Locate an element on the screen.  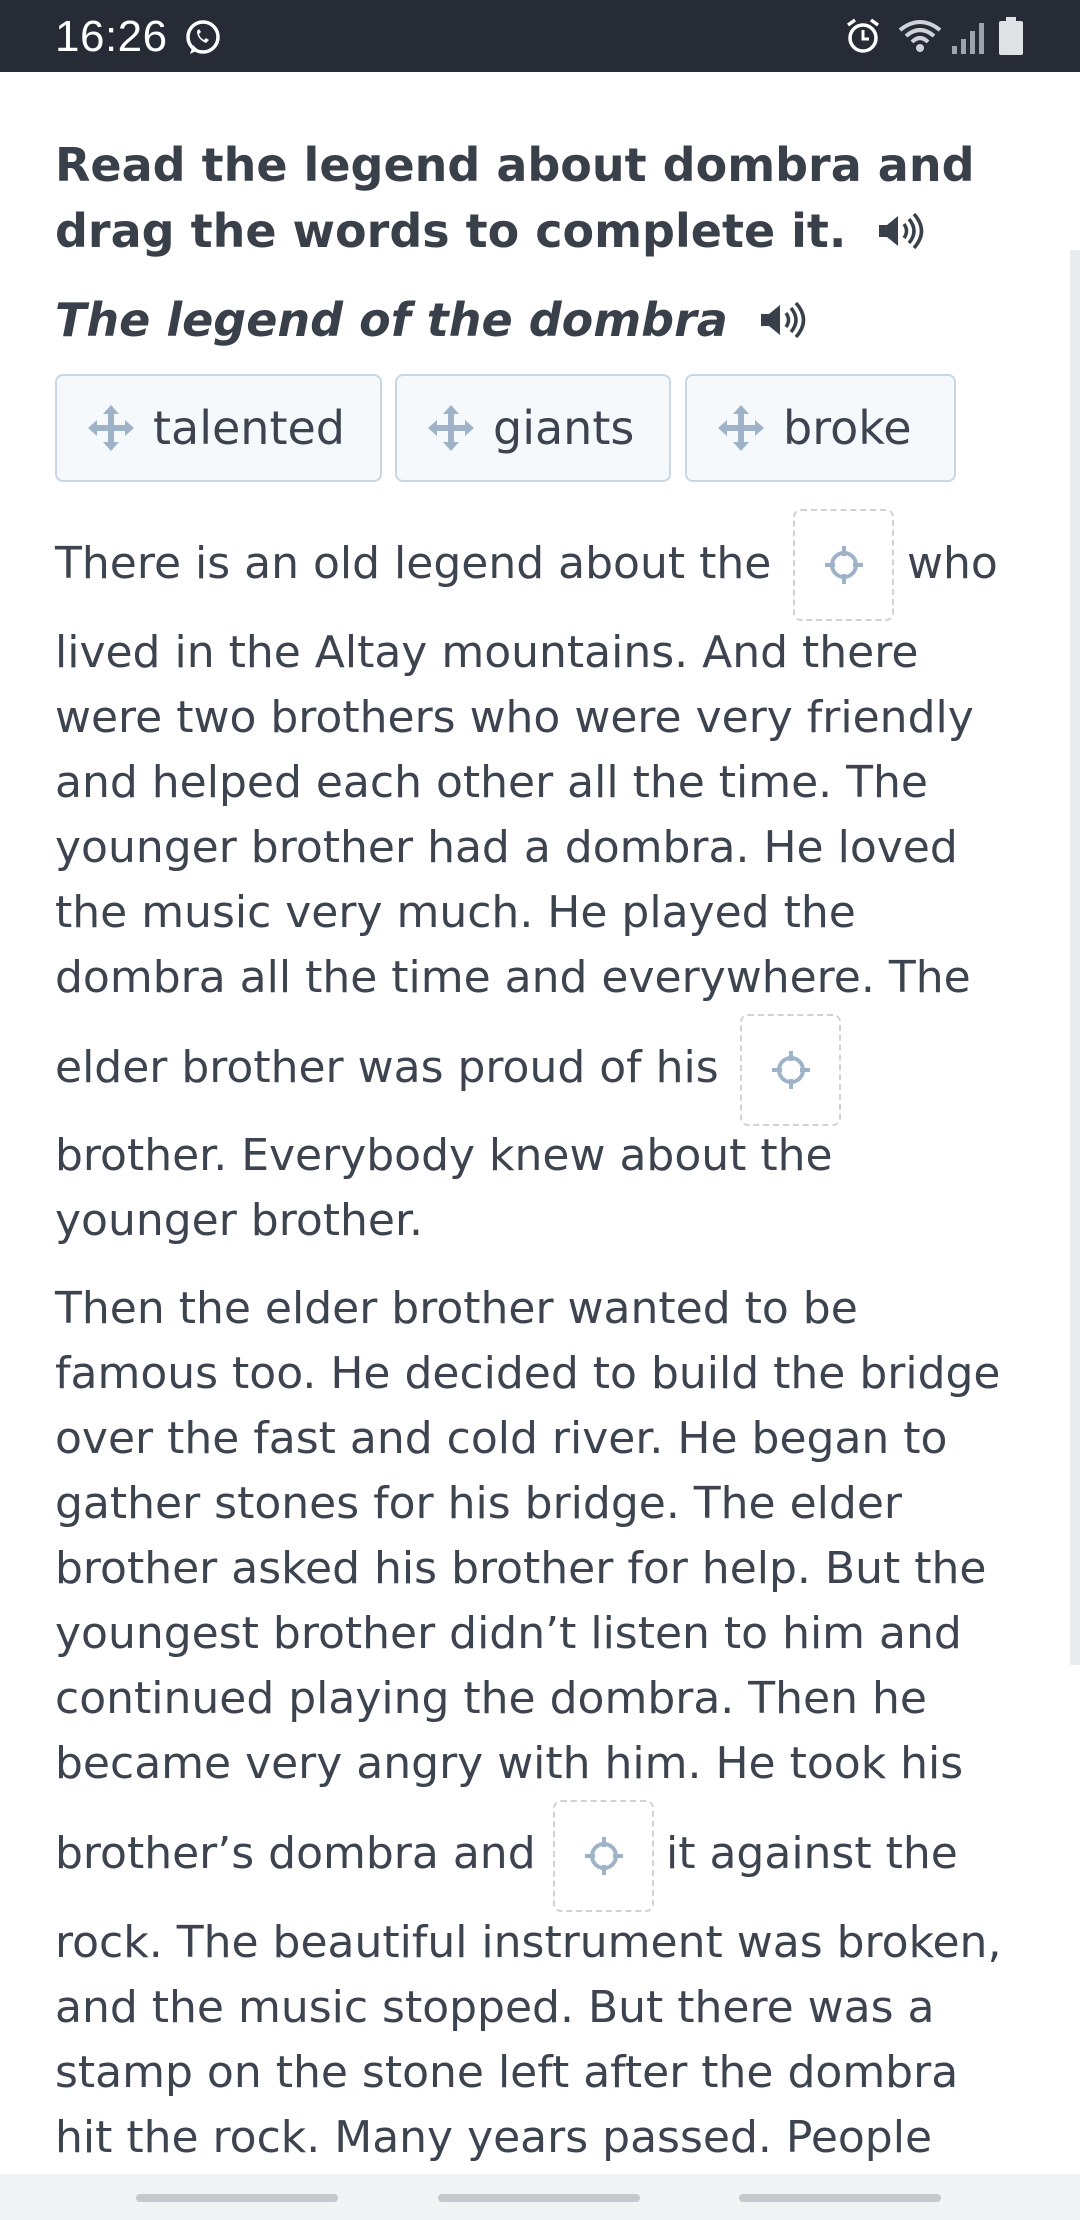
passage-line: the music very much. He played the is located at coordinates (455, 912).